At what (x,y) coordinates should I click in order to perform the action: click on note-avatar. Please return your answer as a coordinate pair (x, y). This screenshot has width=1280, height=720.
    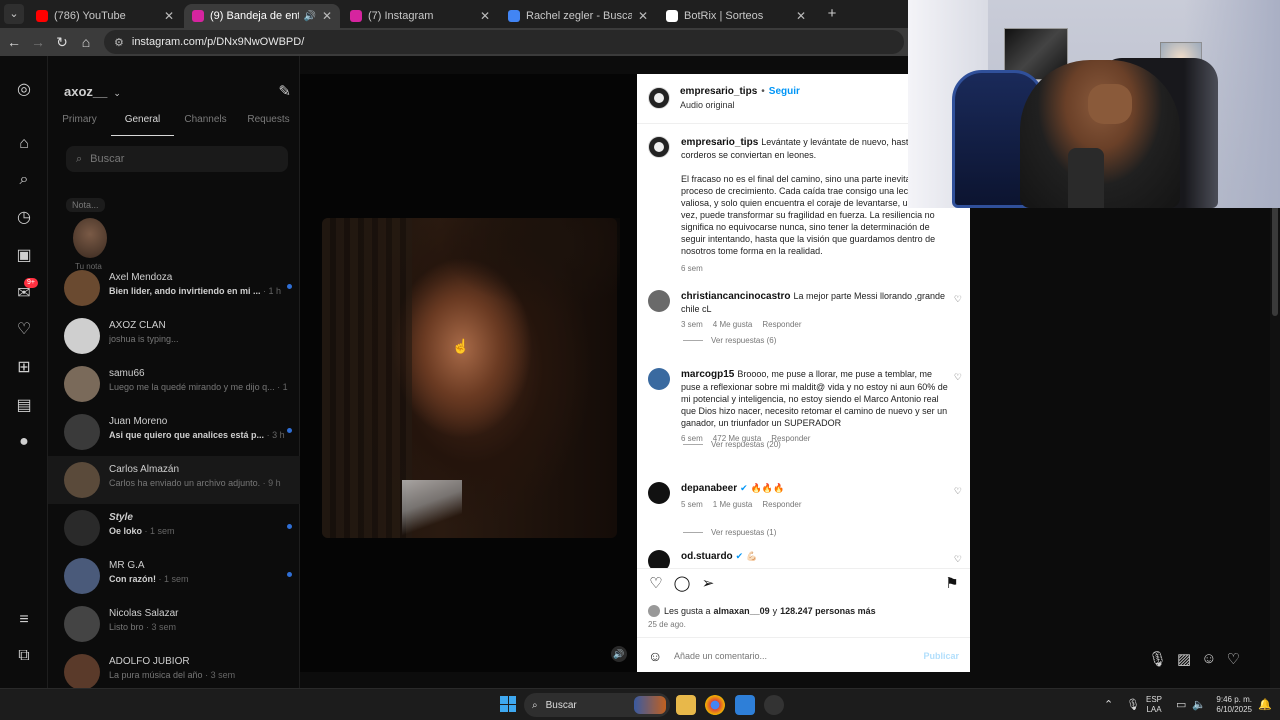
    Looking at the image, I should click on (90, 238).